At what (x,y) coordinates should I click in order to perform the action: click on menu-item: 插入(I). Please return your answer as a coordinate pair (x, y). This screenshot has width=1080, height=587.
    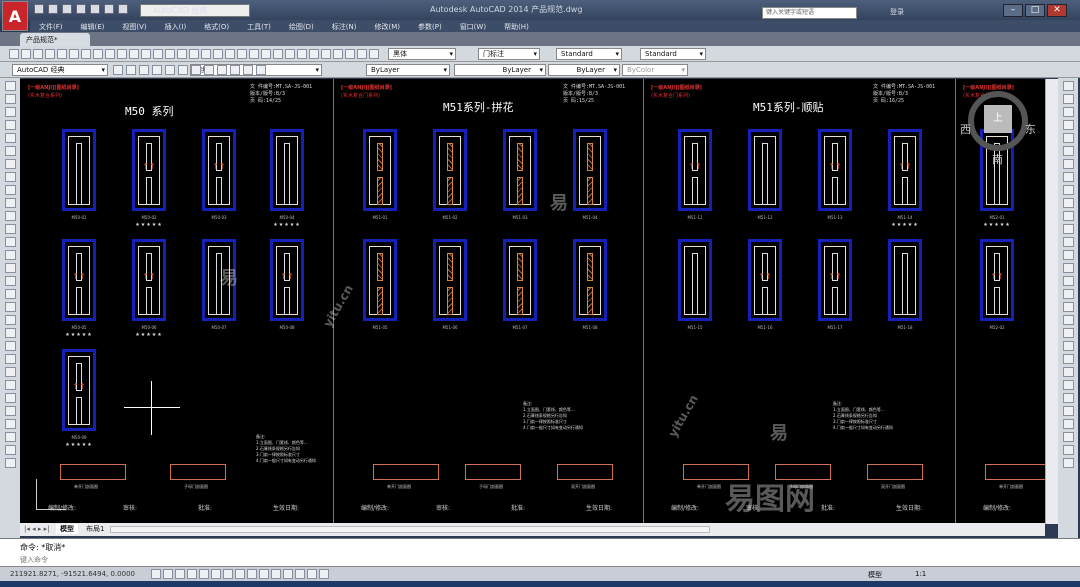
    Looking at the image, I should click on (176, 26).